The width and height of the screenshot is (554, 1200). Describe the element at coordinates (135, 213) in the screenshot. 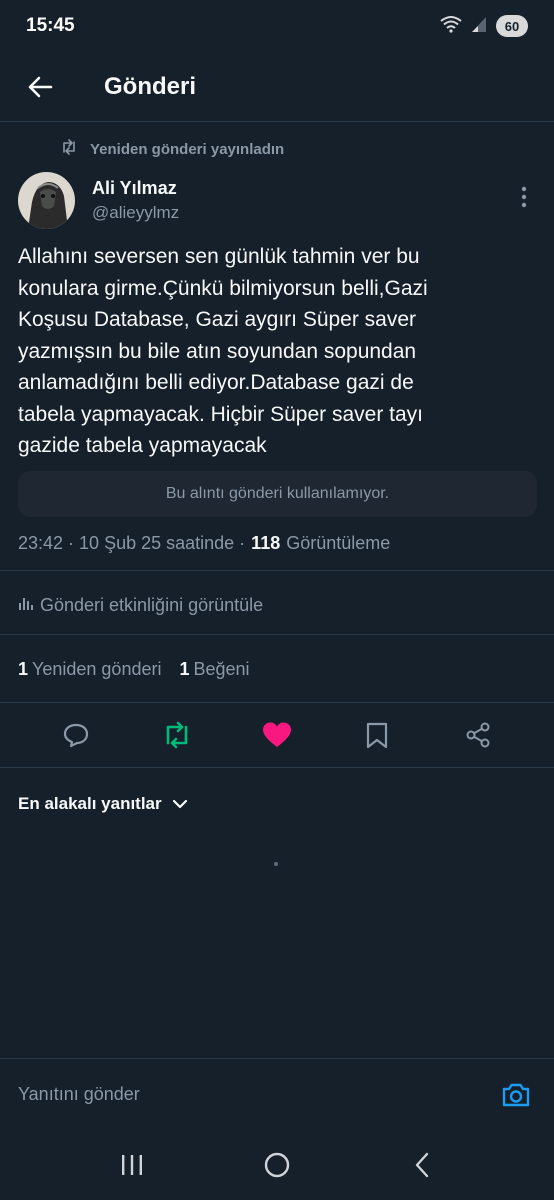

I see `author-handle: @alieyylmz` at that location.